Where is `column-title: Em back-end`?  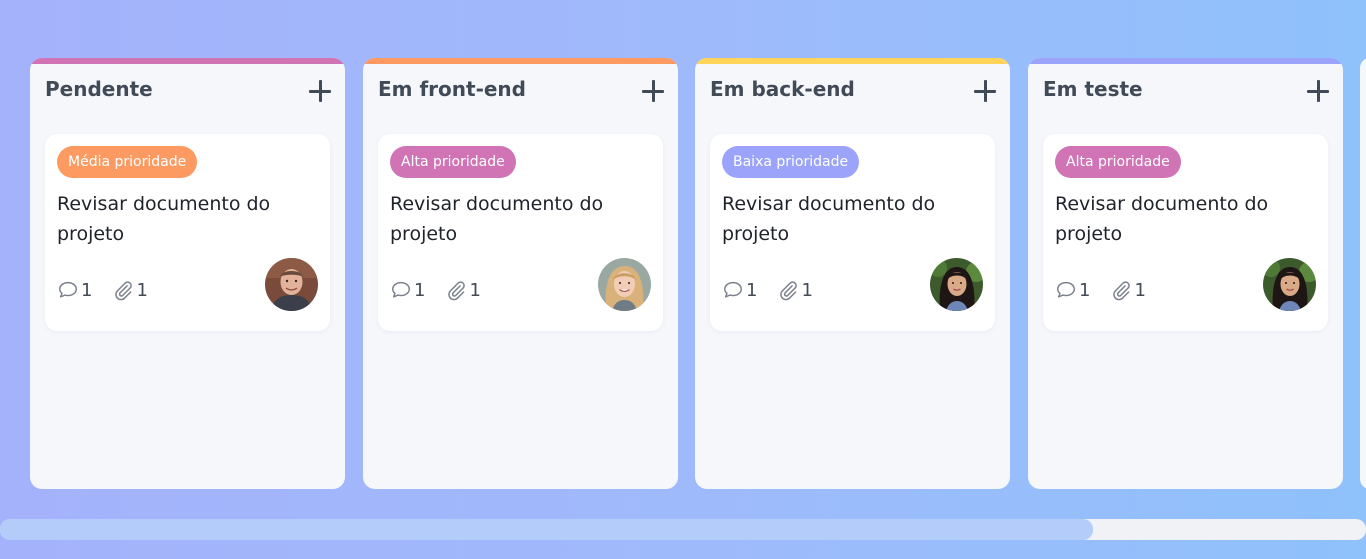
column-title: Em back-end is located at coordinates (782, 89).